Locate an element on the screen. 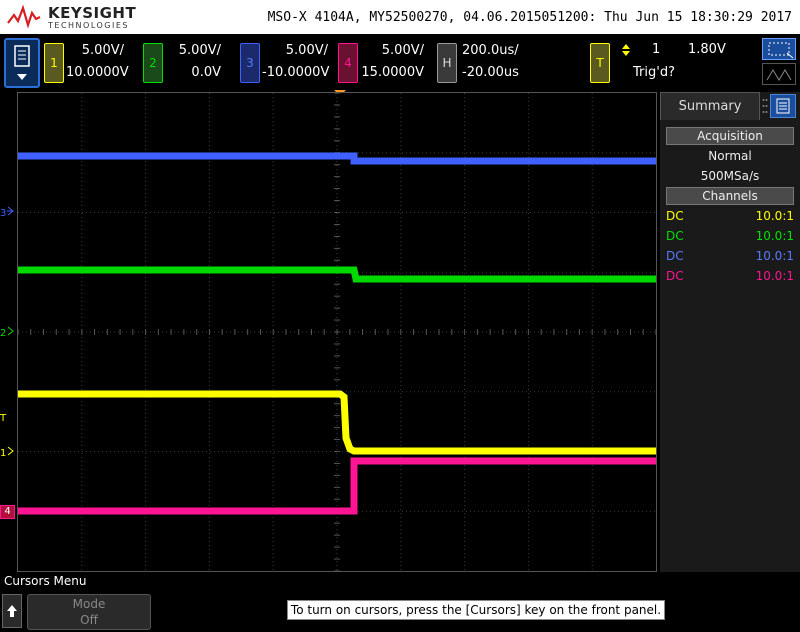 The width and height of the screenshot is (800, 632). keysight-wave-icon is located at coordinates (24, 17).